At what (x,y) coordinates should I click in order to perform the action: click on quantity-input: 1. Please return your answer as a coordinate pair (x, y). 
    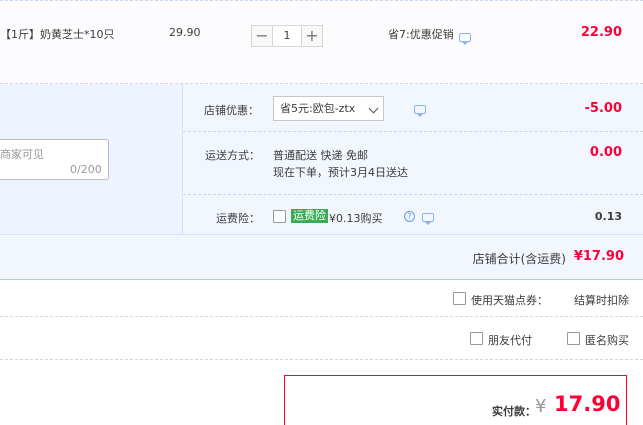
    Looking at the image, I should click on (287, 36).